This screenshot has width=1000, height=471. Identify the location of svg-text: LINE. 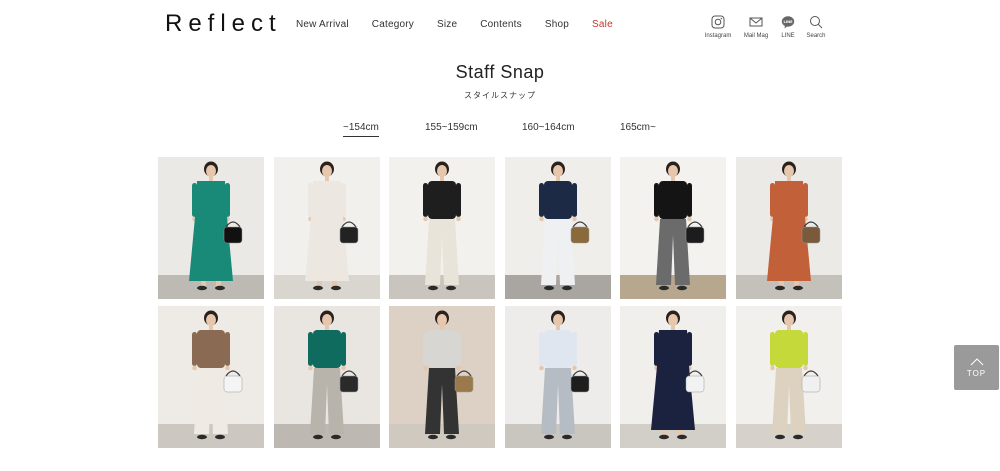
(788, 22).